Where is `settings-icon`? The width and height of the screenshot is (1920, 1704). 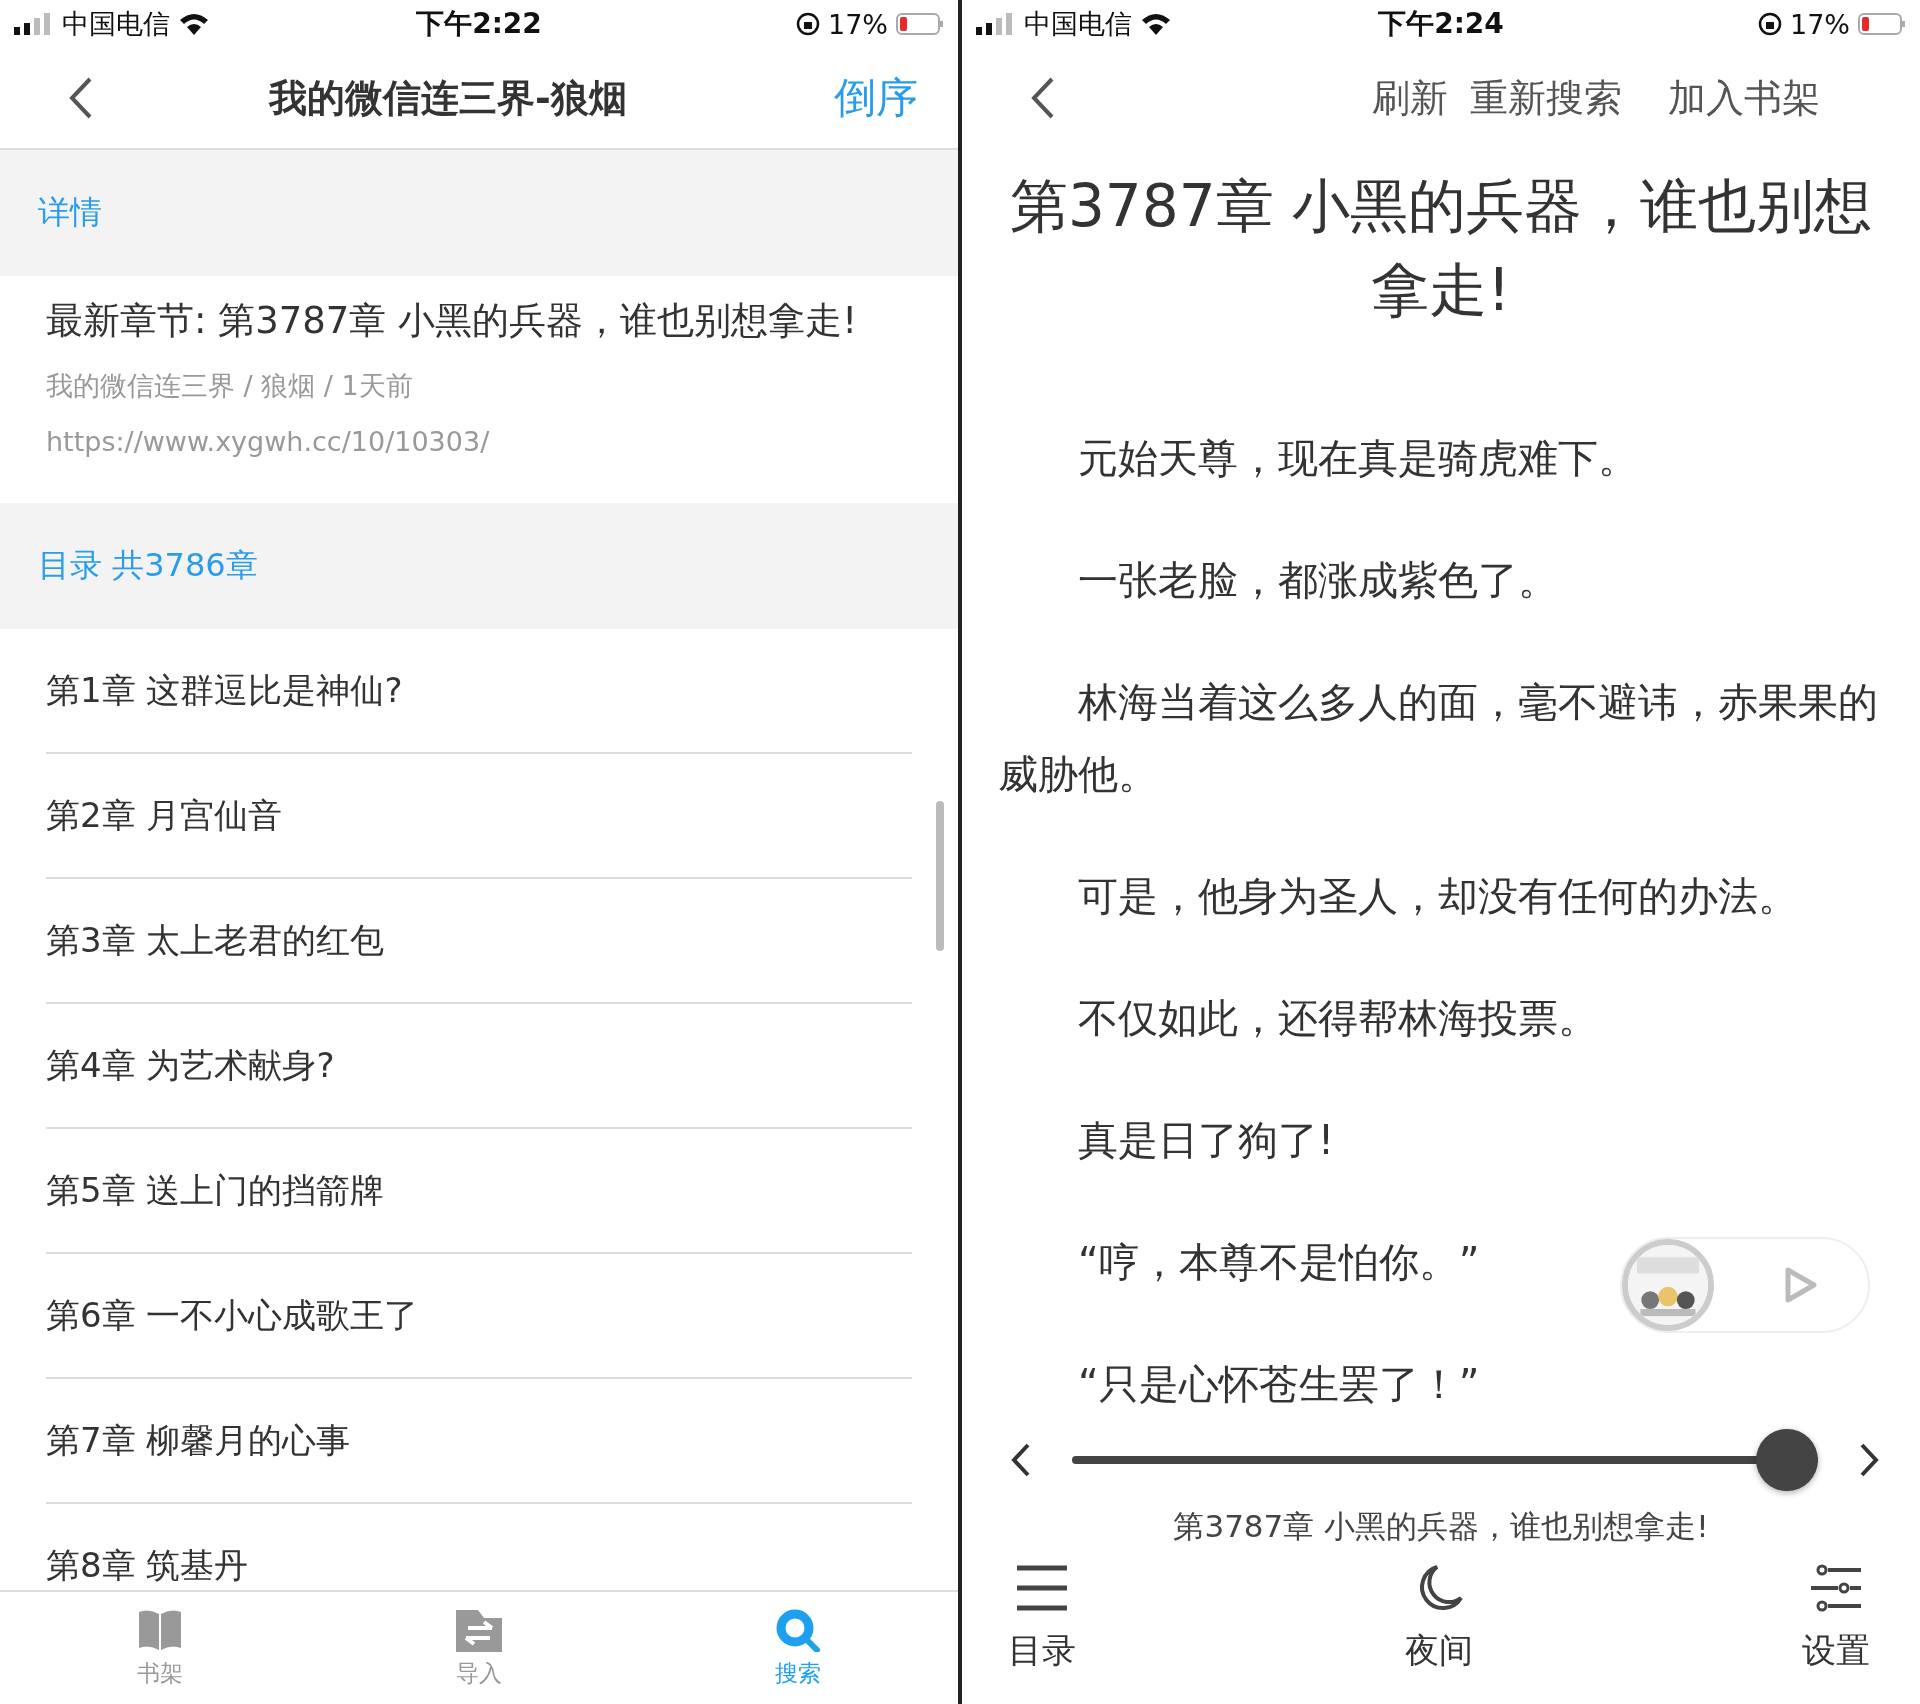 settings-icon is located at coordinates (1836, 1588).